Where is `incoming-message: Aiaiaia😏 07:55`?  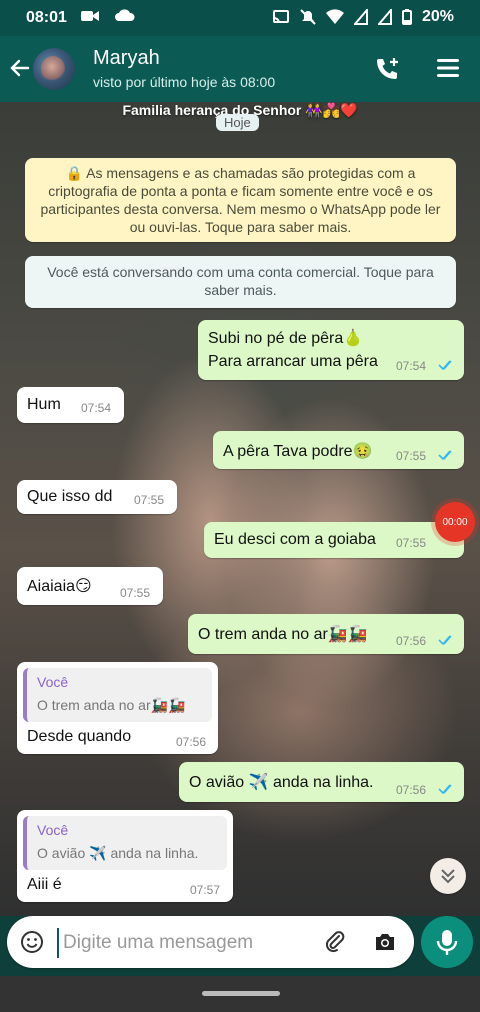
incoming-message: Aiaiaia😏 07:55 is located at coordinates (90, 586).